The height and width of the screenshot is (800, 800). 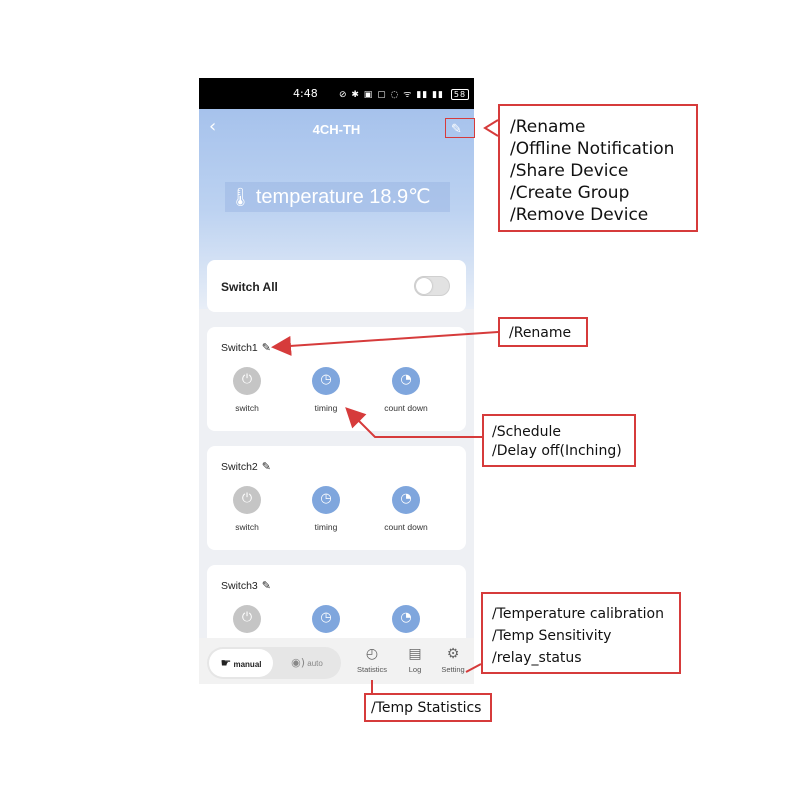 I want to click on arrow-to-timing, so click(x=413, y=422).